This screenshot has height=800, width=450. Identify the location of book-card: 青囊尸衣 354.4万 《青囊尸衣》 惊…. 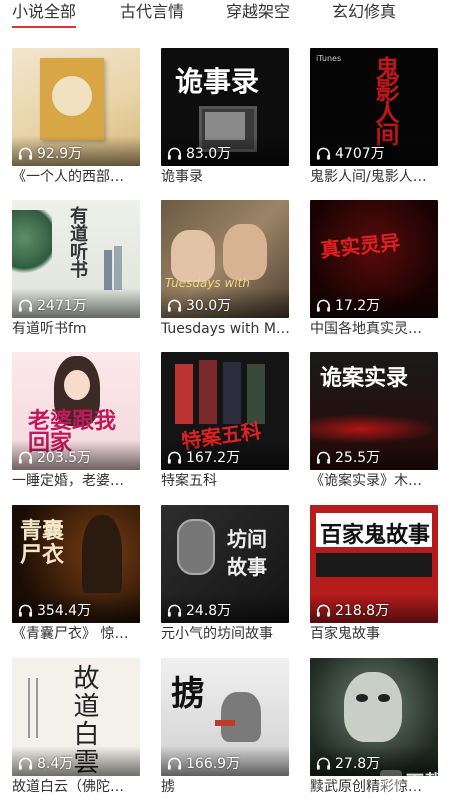
(76, 573).